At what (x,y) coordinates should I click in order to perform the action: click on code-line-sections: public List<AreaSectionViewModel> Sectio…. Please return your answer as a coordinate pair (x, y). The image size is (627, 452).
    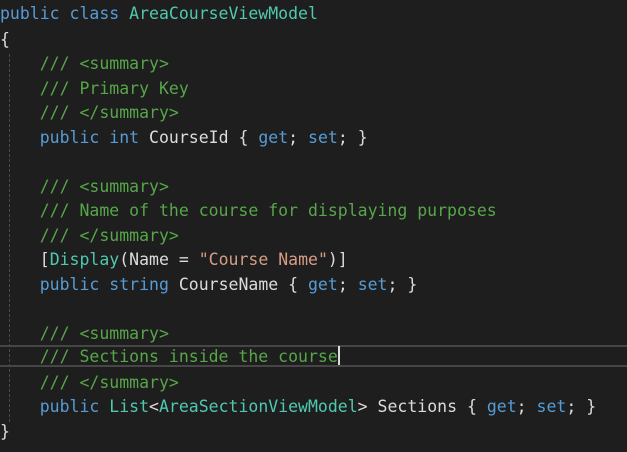
    Looking at the image, I should click on (318, 406).